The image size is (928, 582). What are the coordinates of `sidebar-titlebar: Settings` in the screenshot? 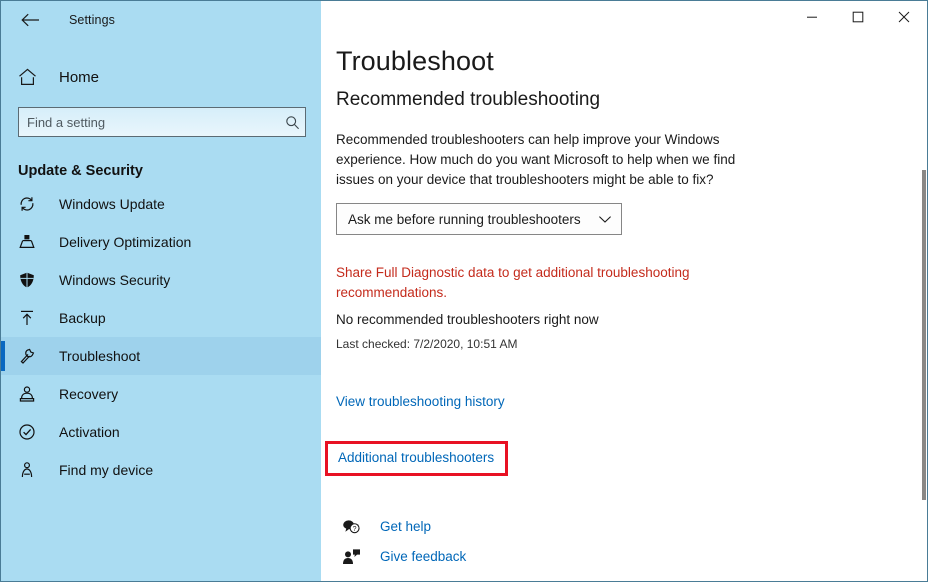 It's located at (161, 20).